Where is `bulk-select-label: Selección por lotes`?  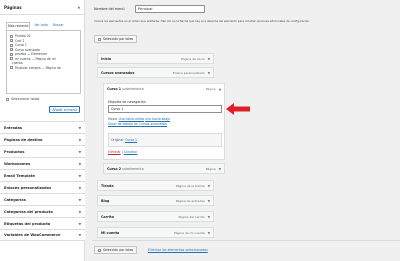
bulk-select-label: Selección por lotes is located at coordinates (118, 250).